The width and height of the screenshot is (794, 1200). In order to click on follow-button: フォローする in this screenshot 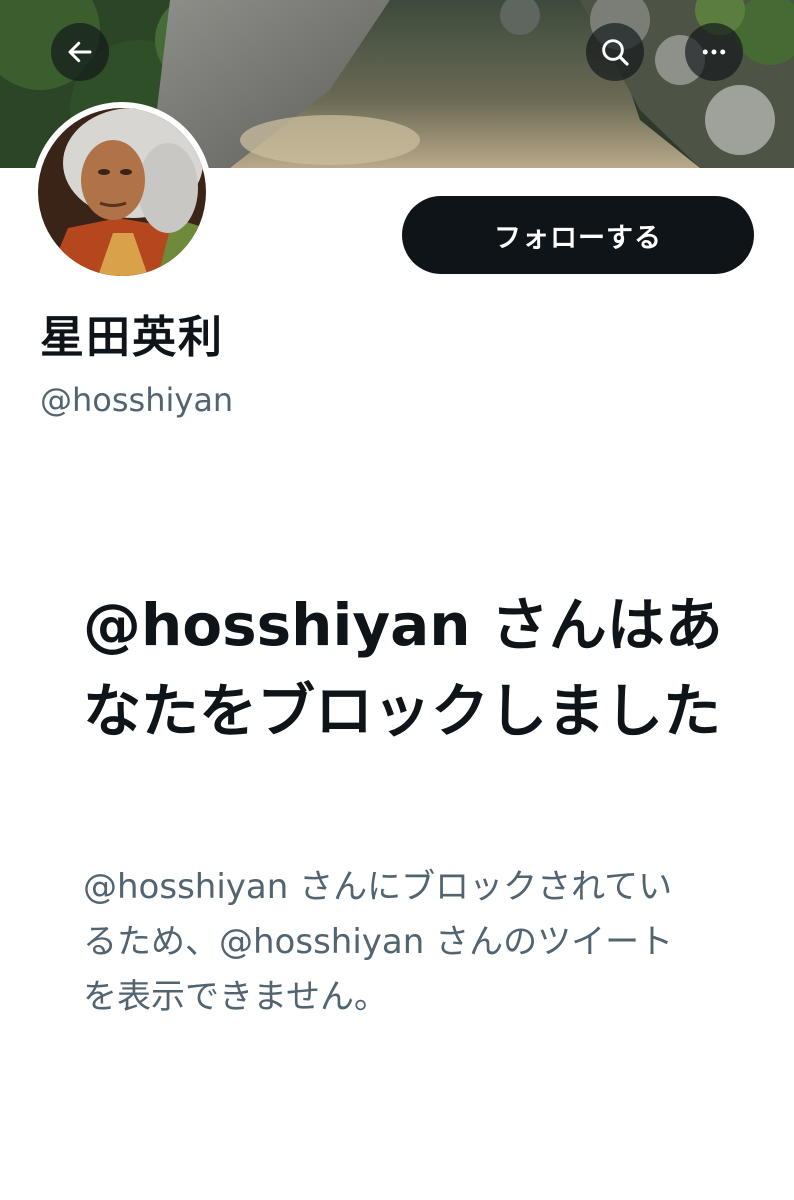, I will do `click(578, 235)`.